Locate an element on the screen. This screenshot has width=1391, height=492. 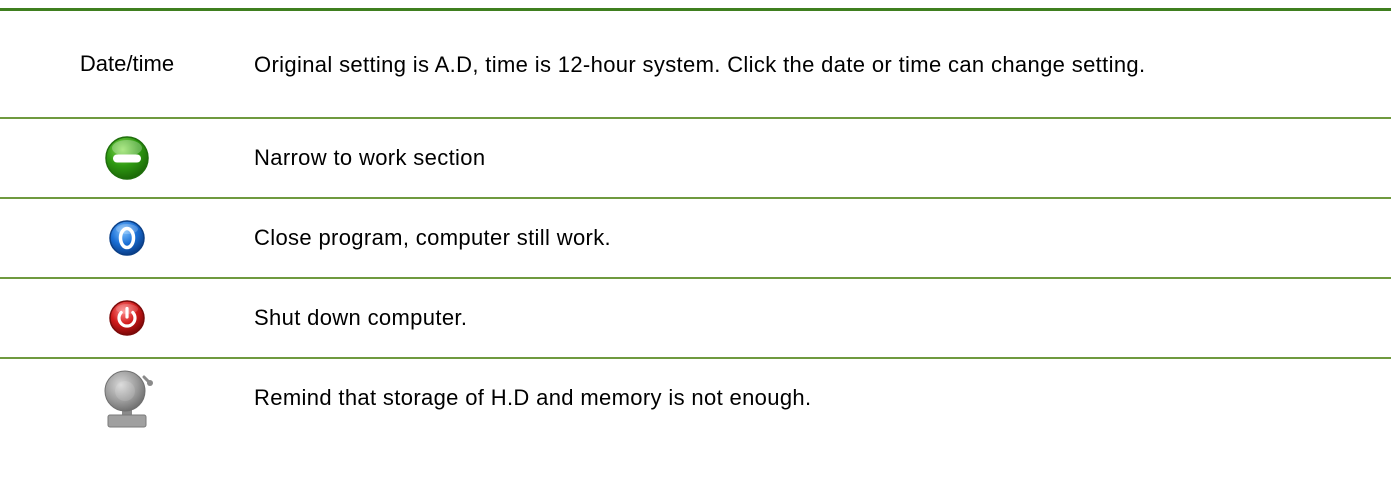
minimize-icon is located at coordinates (127, 158).